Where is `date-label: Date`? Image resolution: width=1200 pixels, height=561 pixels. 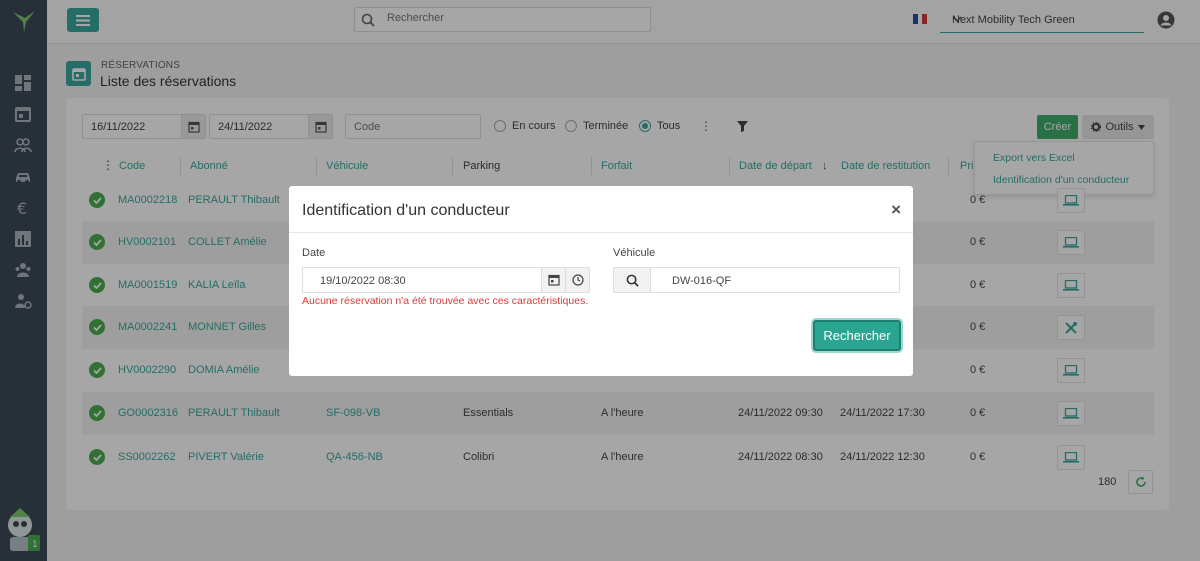
date-label: Date is located at coordinates (314, 253).